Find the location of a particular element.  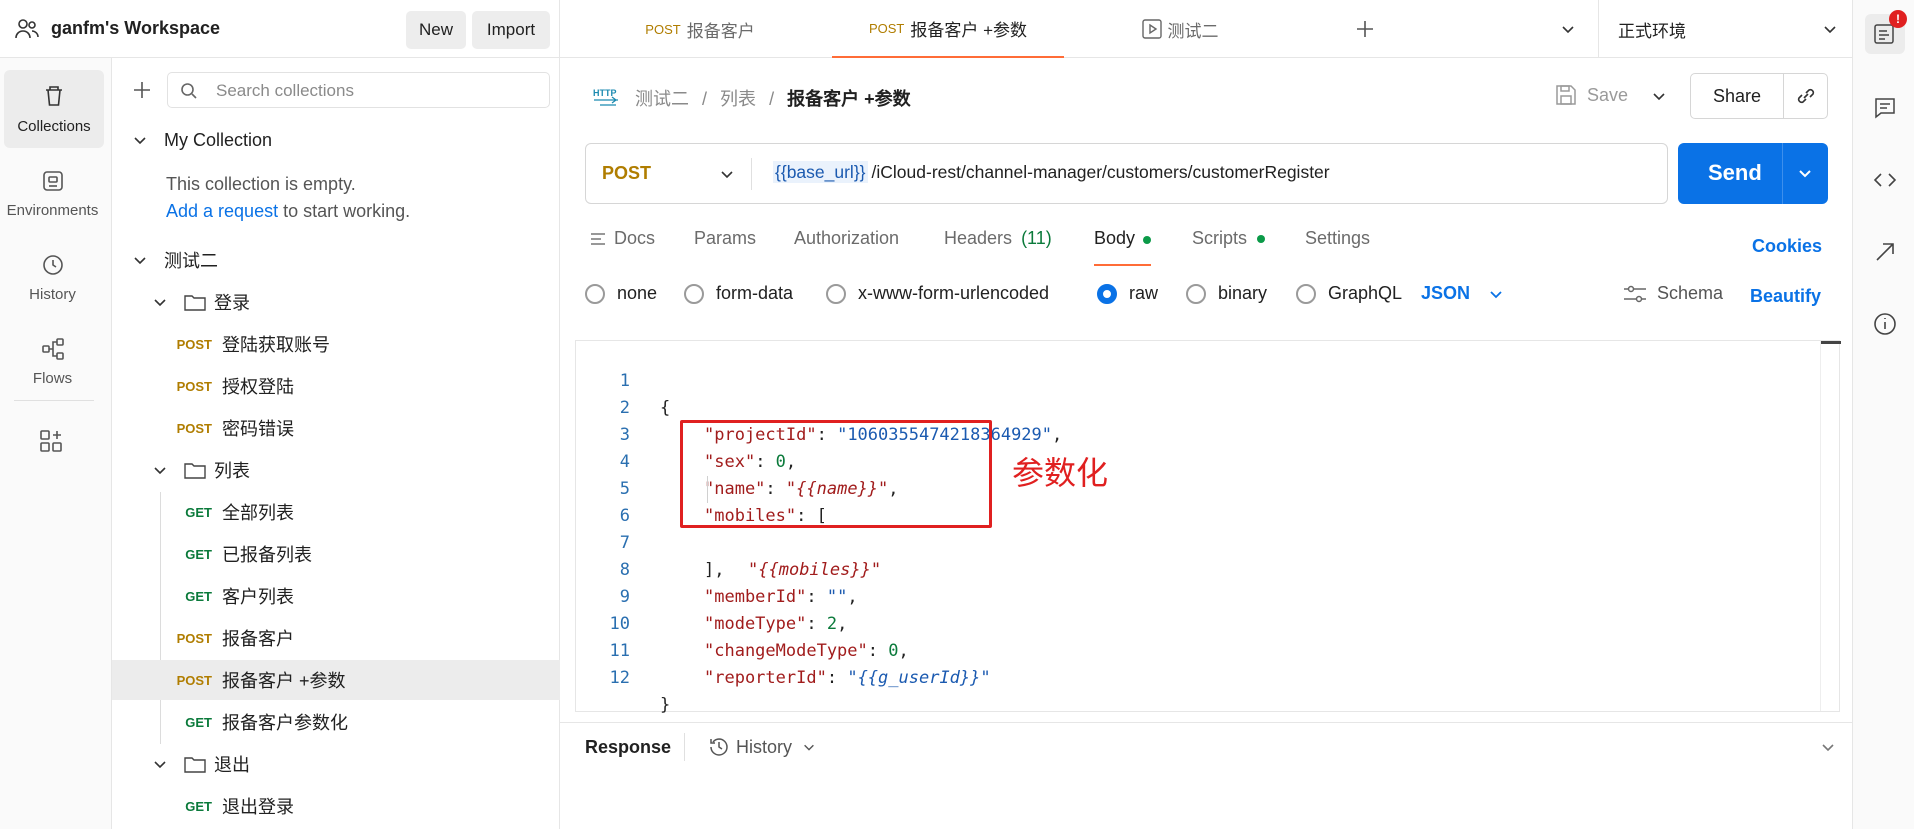

folder-login: 登录 is located at coordinates (336, 302).